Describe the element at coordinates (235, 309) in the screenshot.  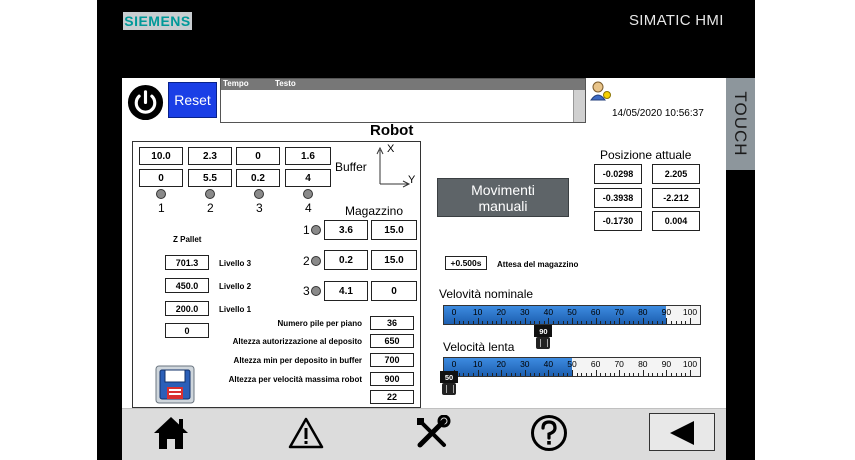
I see `pallet-level-1-label: Livello 1` at that location.